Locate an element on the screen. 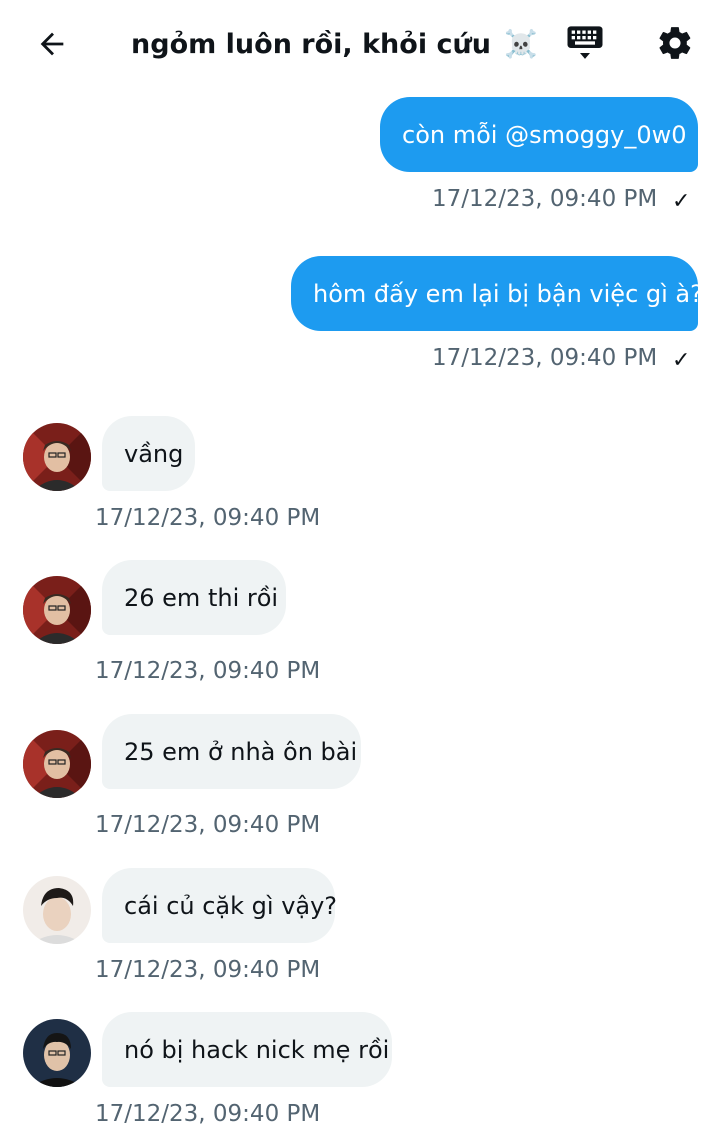 The image size is (719, 1139). message-bubble-incoming: 26 em thi rồi is located at coordinates (194, 597).